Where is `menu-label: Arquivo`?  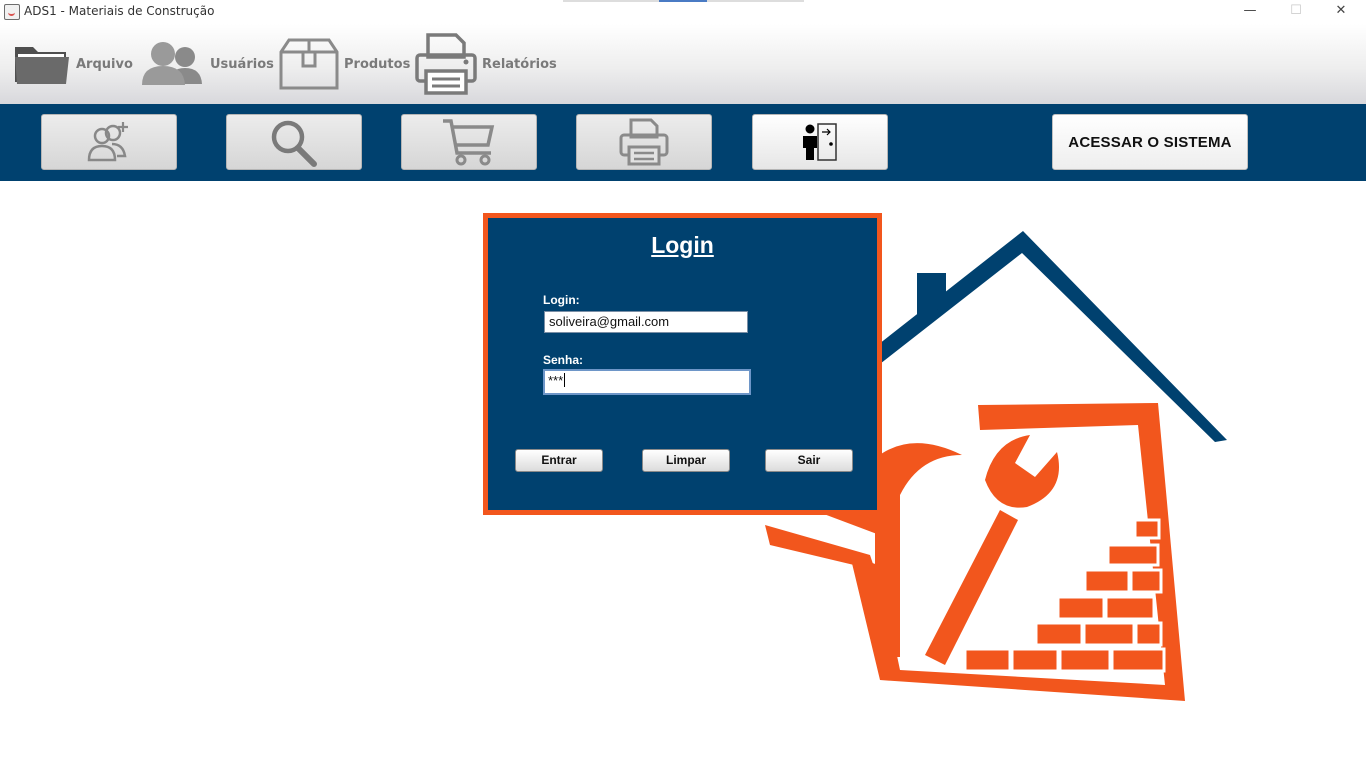
menu-label: Arquivo is located at coordinates (104, 64).